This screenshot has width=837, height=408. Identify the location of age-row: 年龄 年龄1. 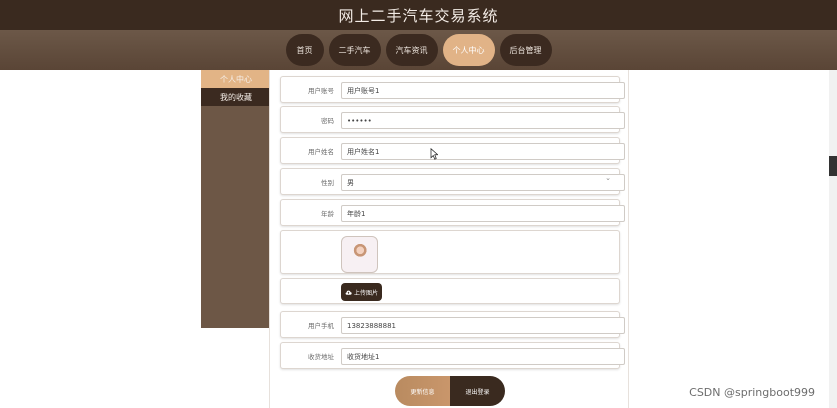
(452, 212).